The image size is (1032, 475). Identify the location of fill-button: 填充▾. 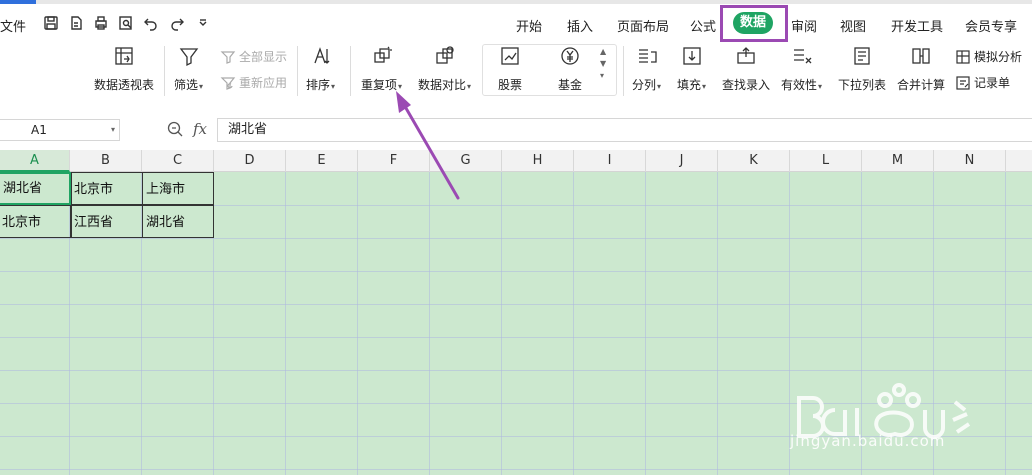
(691, 68).